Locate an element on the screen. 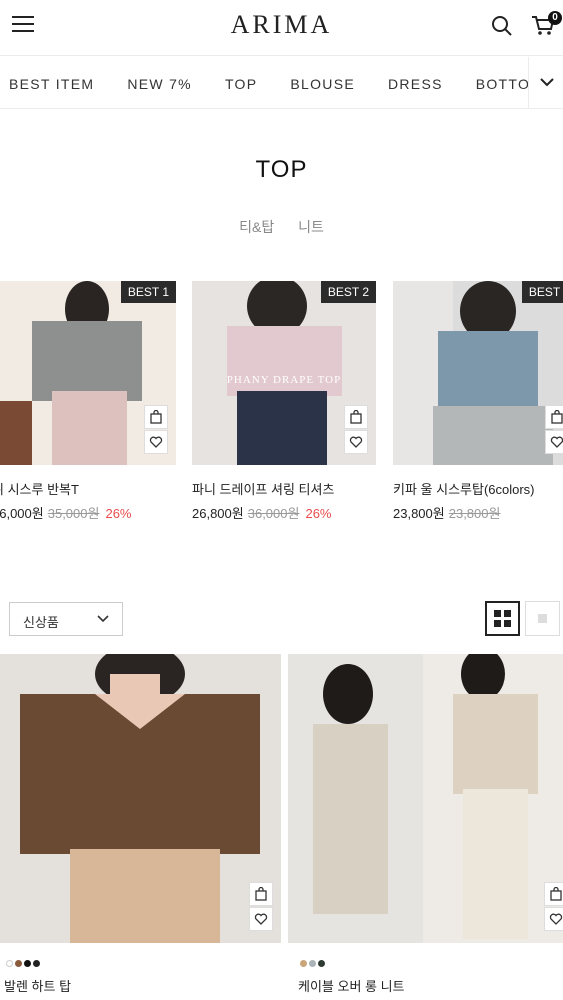 The image size is (563, 1000). subcategory-knit: 니트 is located at coordinates (311, 227).